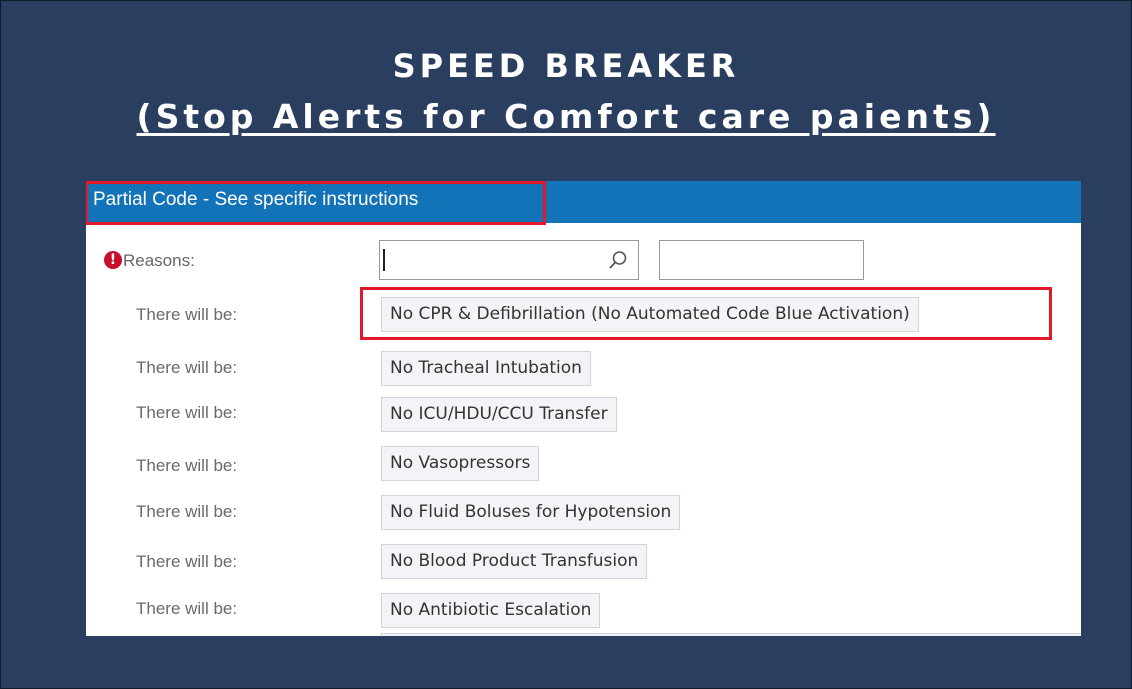 Image resolution: width=1132 pixels, height=689 pixels. I want to click on search-icon, so click(618, 260).